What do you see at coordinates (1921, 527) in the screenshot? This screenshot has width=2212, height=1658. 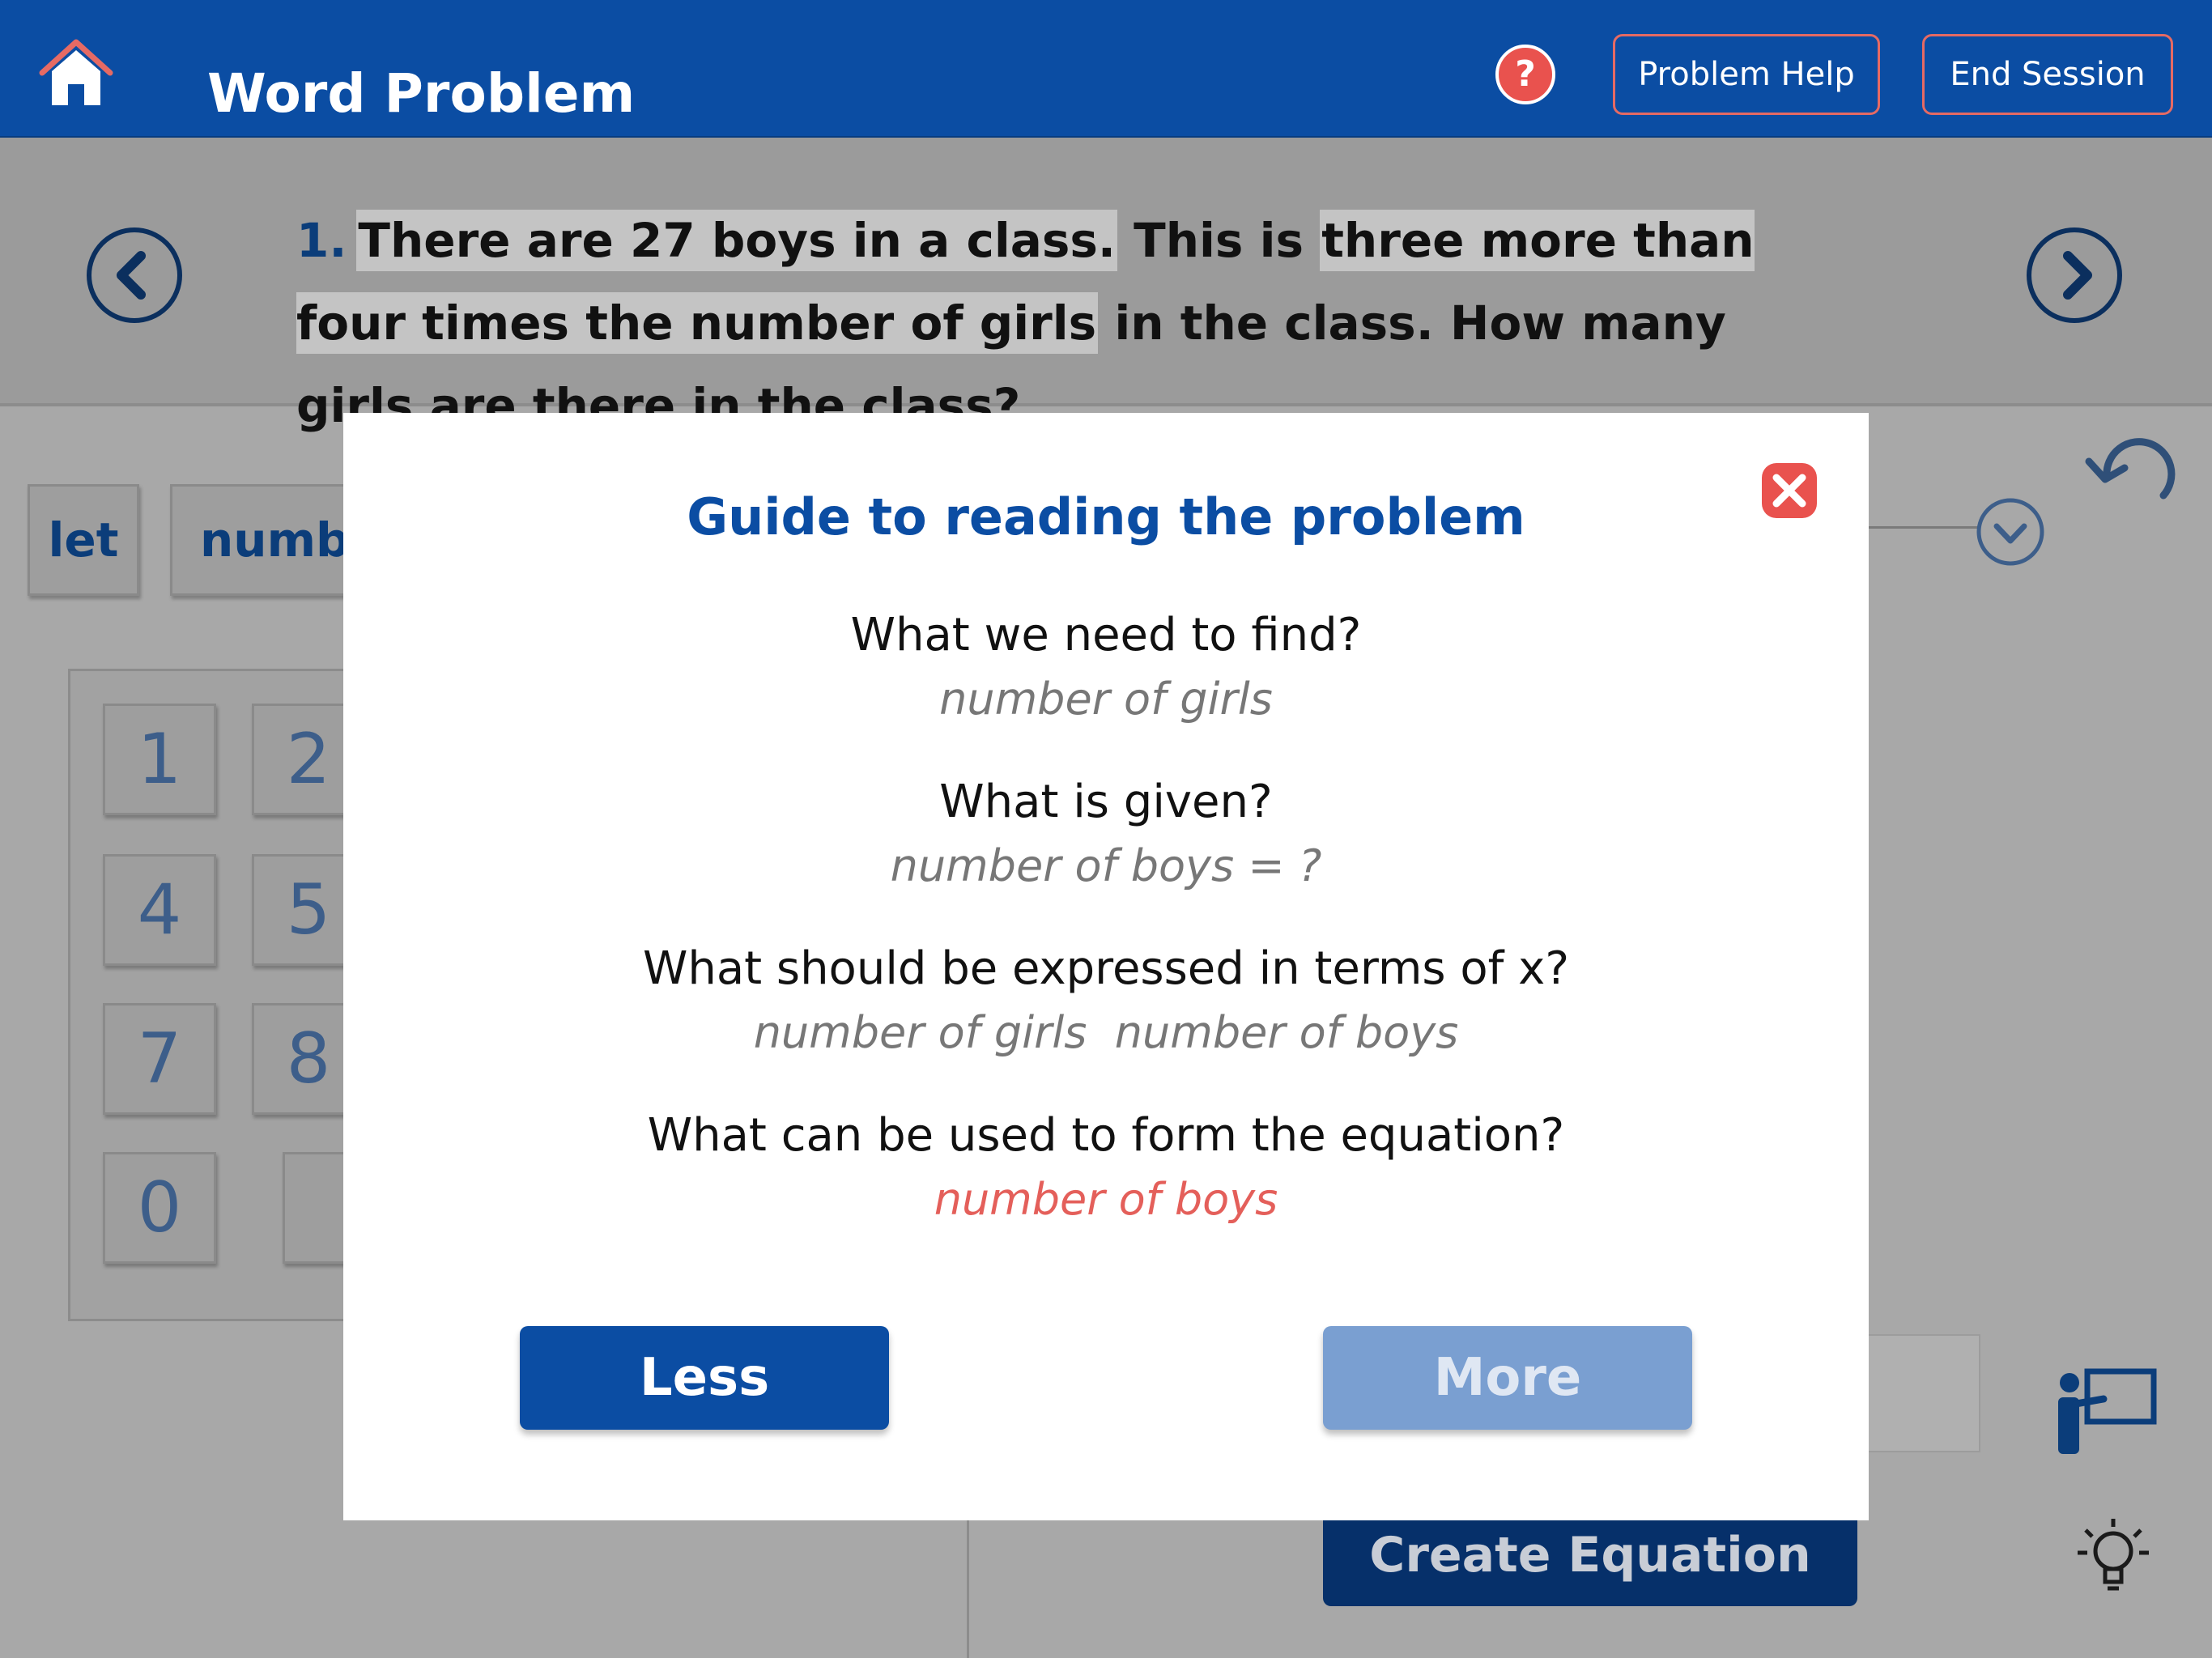 I see `equation-line` at bounding box center [1921, 527].